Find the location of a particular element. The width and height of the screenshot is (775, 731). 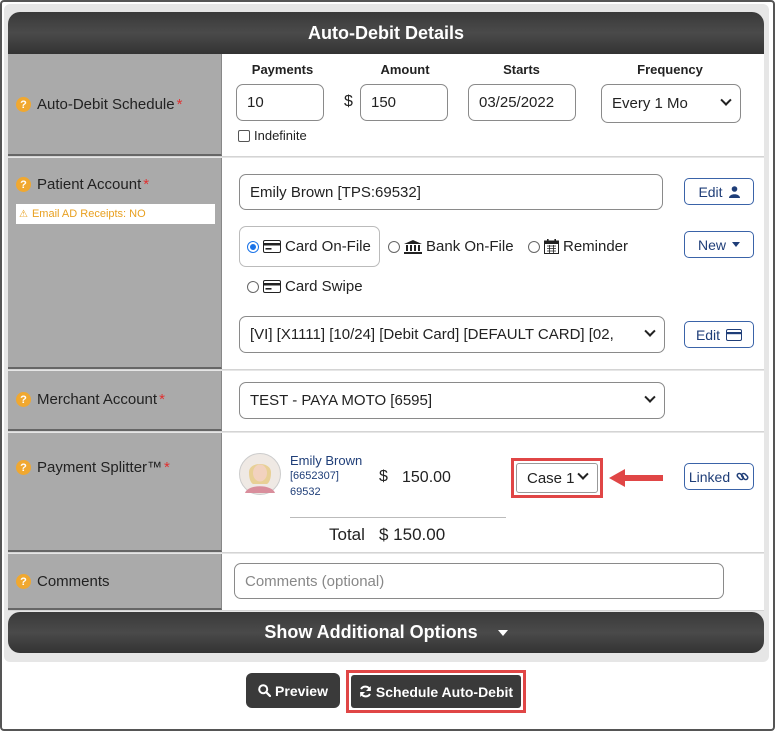

method-bank-on-file: Bank On-File is located at coordinates (451, 246).